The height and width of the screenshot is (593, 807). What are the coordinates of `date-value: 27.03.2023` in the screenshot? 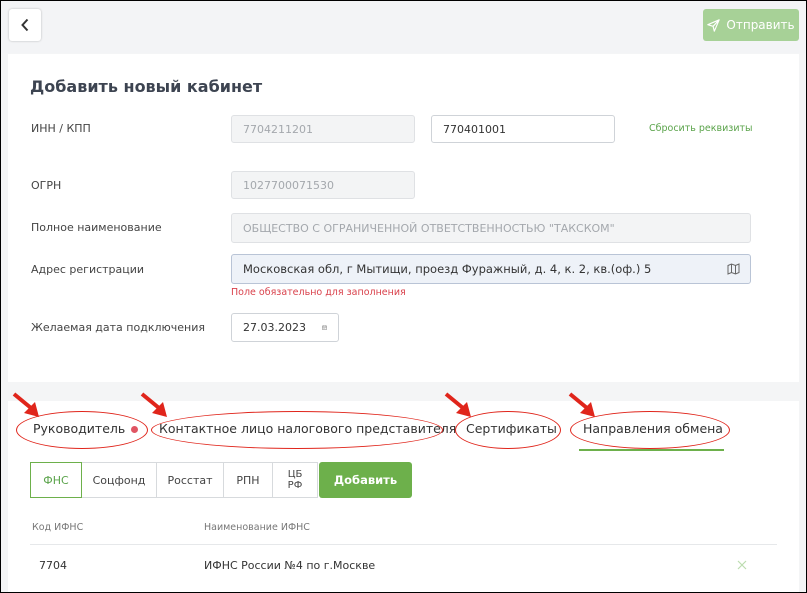 It's located at (274, 327).